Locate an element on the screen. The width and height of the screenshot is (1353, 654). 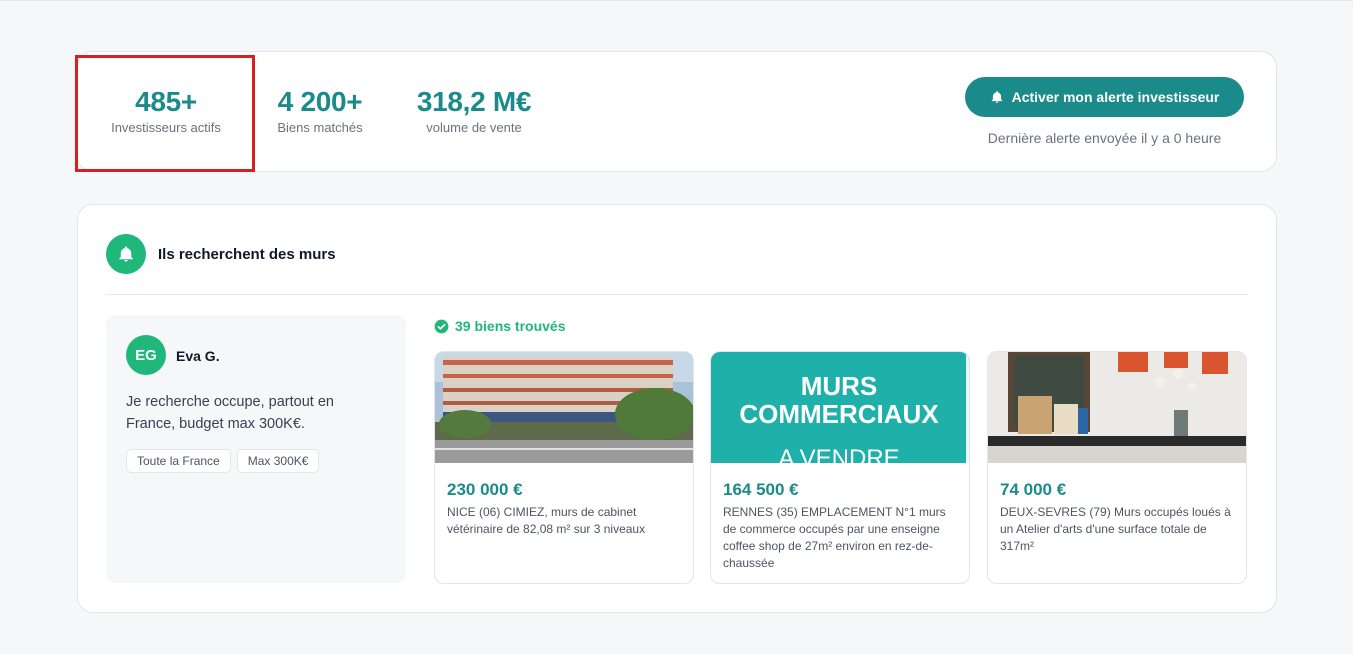
stat-sales-volume: 318,2 M€ volume de vente is located at coordinates (474, 111).